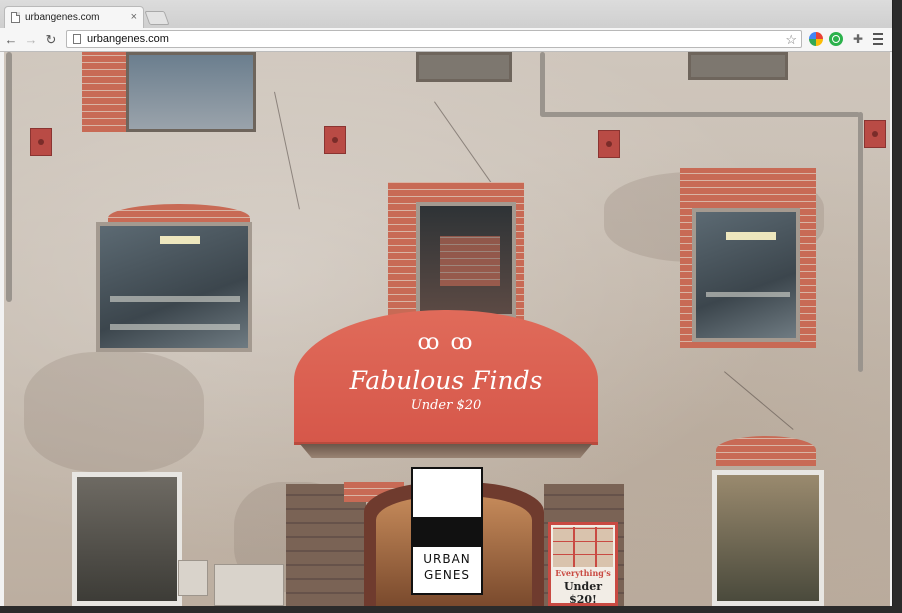 This screenshot has height=613, width=902. I want to click on right-storefront-door, so click(768, 538).